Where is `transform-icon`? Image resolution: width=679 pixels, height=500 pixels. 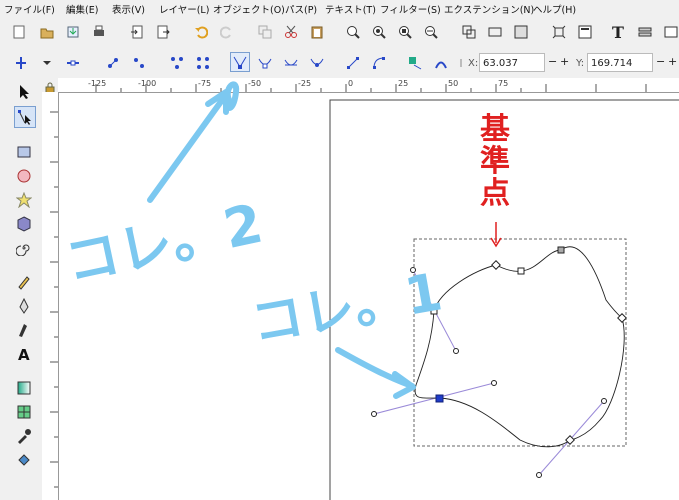
transform-icon is located at coordinates (559, 32).